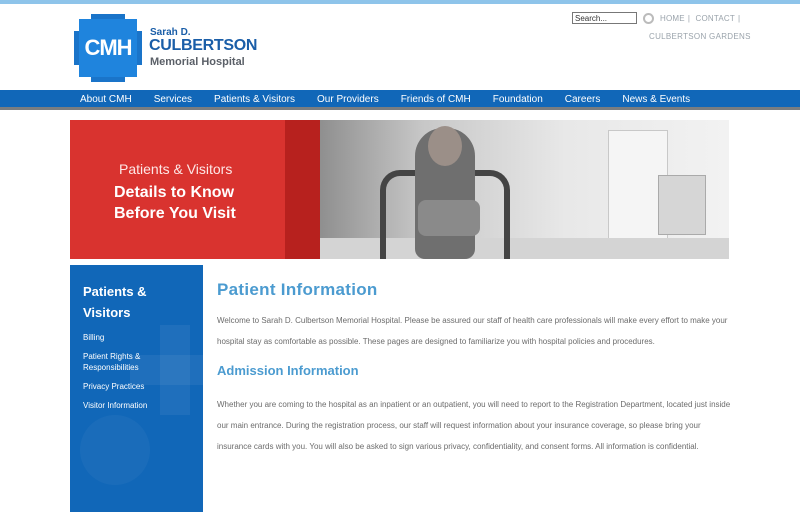  I want to click on nav-news-events: News & Events, so click(656, 100).